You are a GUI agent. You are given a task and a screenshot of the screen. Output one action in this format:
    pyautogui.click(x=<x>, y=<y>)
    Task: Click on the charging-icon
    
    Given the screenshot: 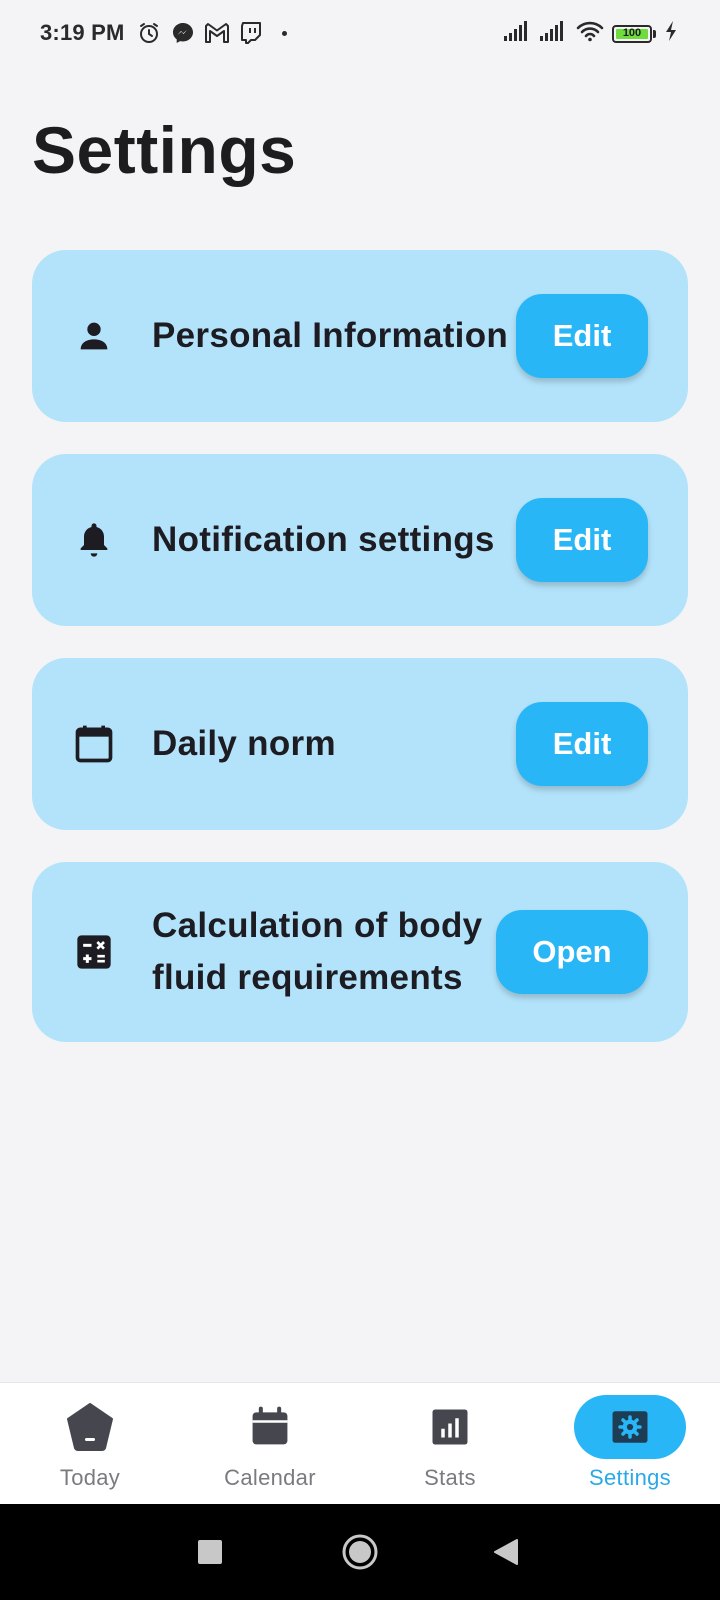 What is the action you would take?
    pyautogui.click(x=671, y=33)
    